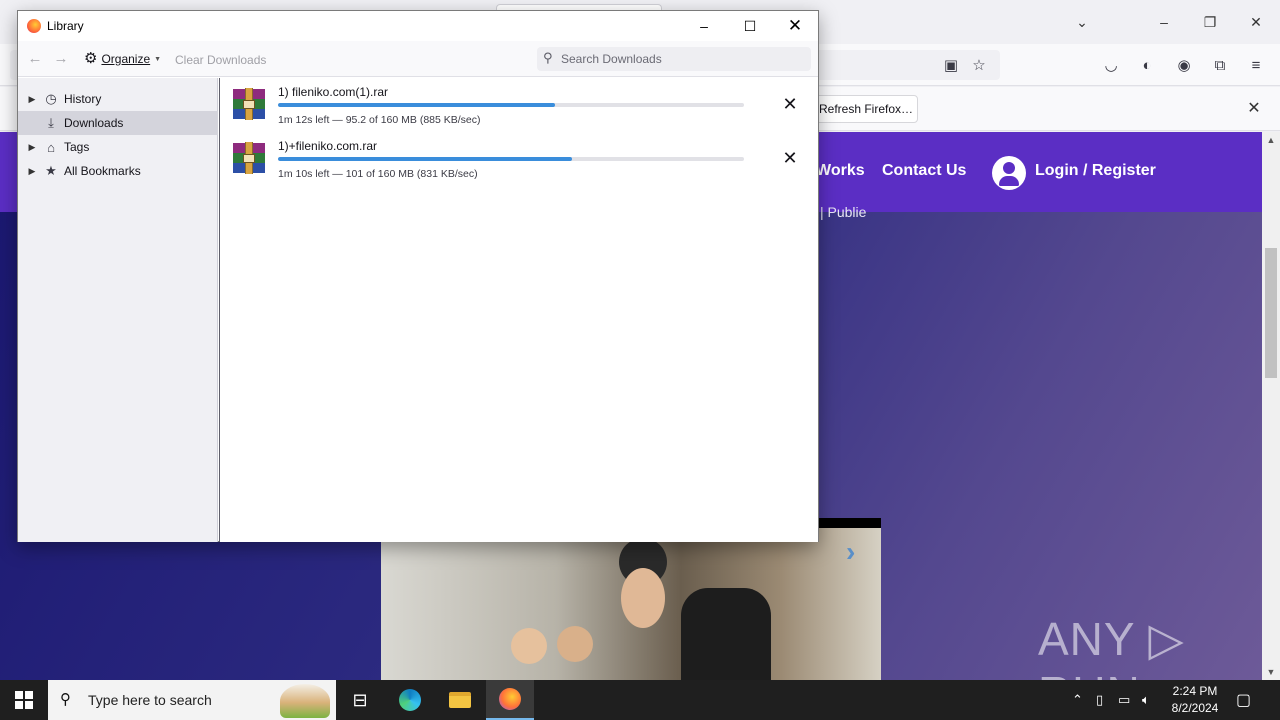 The height and width of the screenshot is (720, 1280). Describe the element at coordinates (1195, 691) in the screenshot. I see `clock-time: 2:24 PM` at that location.